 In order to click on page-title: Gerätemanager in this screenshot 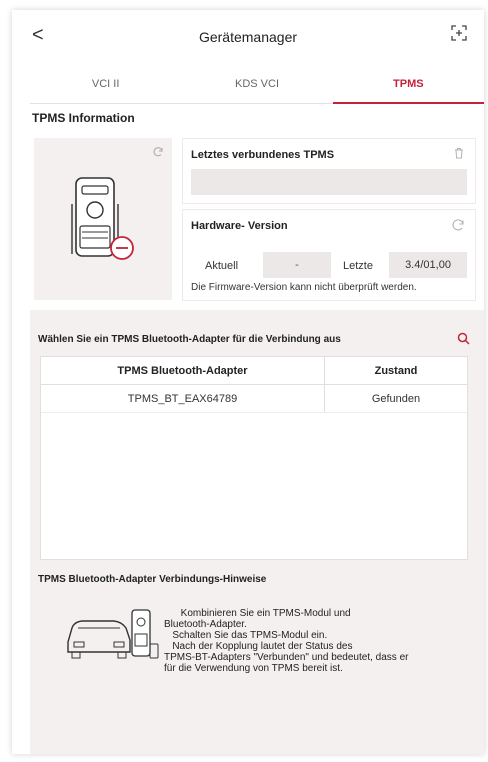, I will do `click(248, 37)`.